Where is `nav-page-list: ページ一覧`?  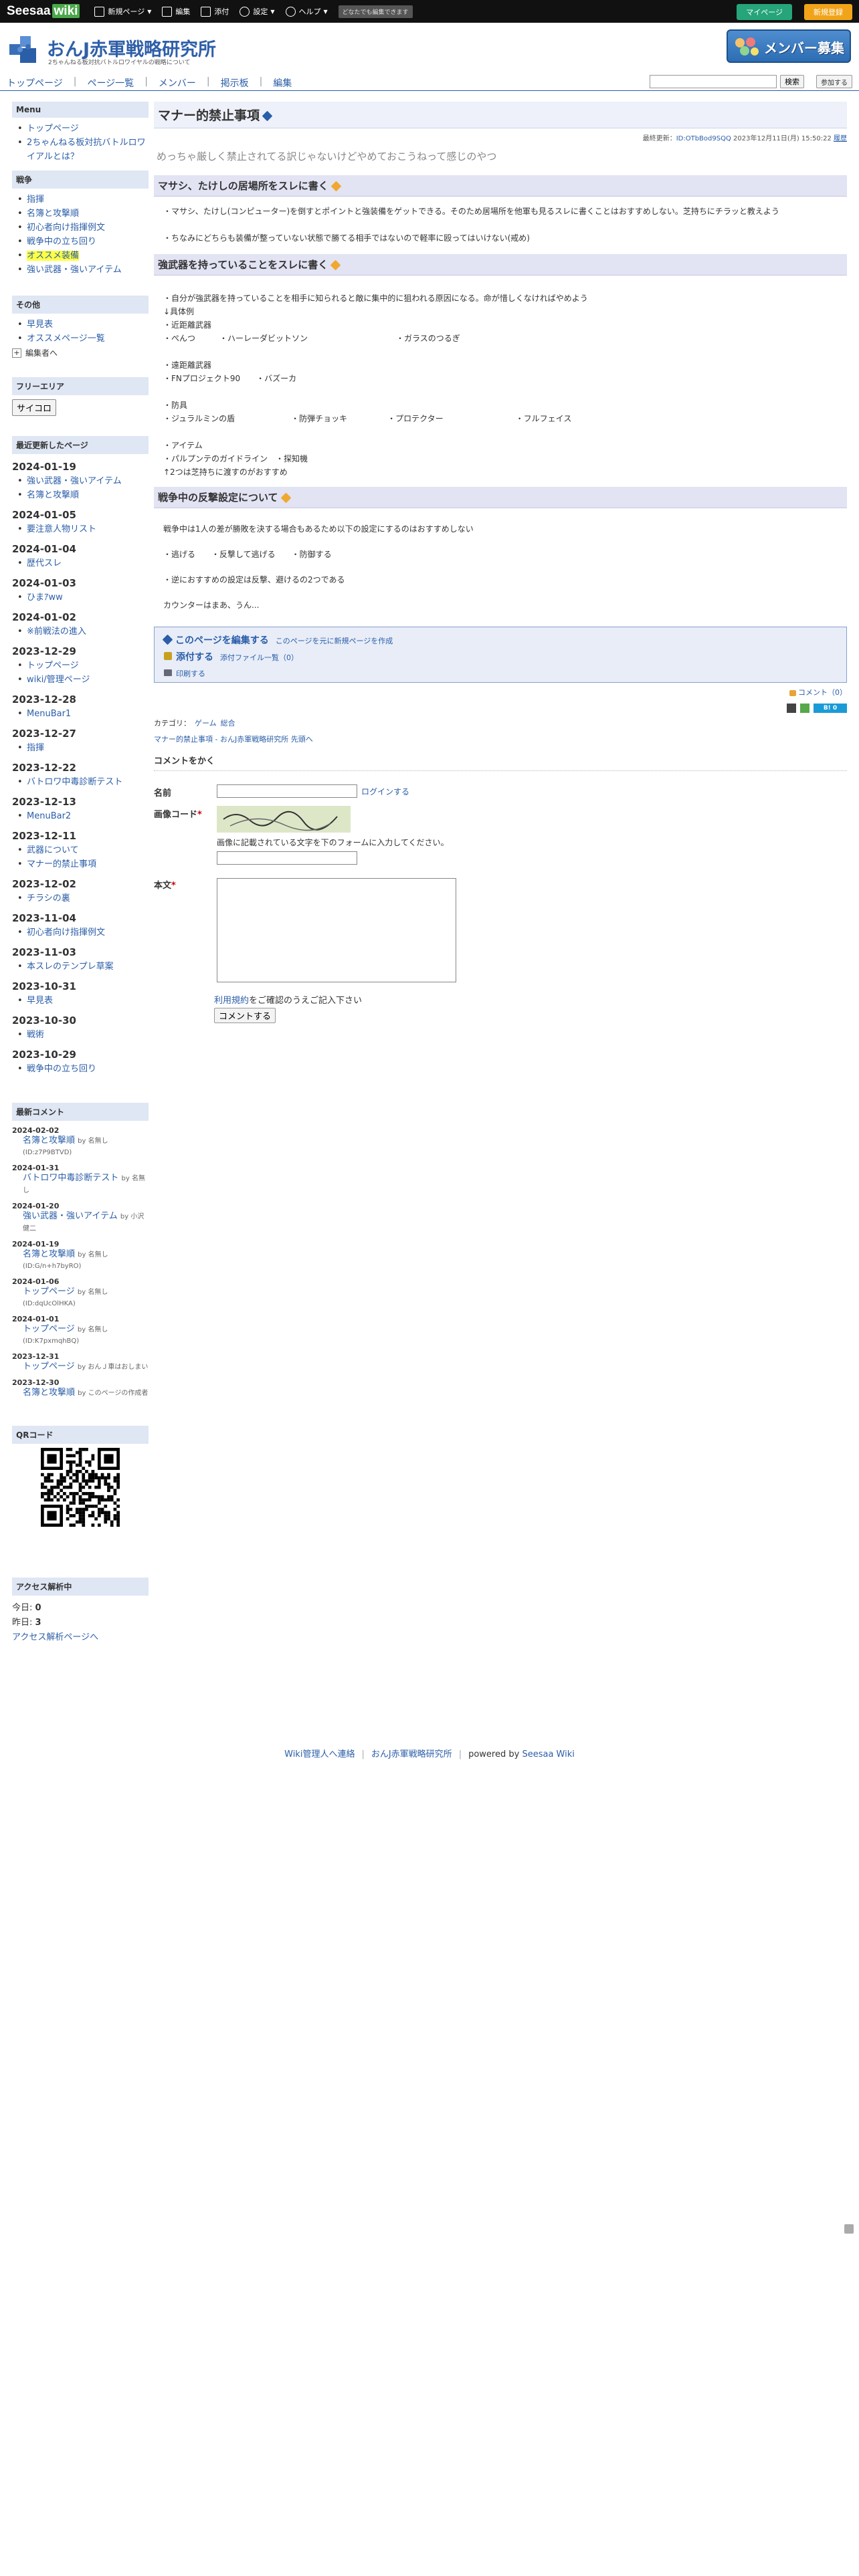
nav-page-list: ページ一覧 is located at coordinates (110, 83).